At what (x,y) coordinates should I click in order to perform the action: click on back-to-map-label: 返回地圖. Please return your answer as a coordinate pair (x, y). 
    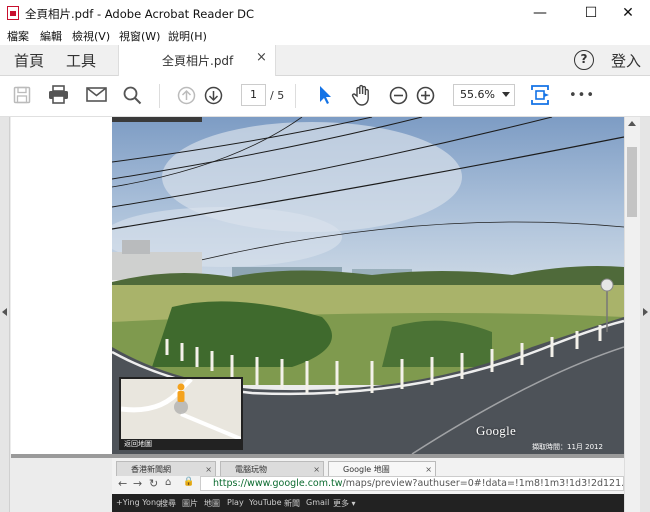
    Looking at the image, I should click on (181, 444).